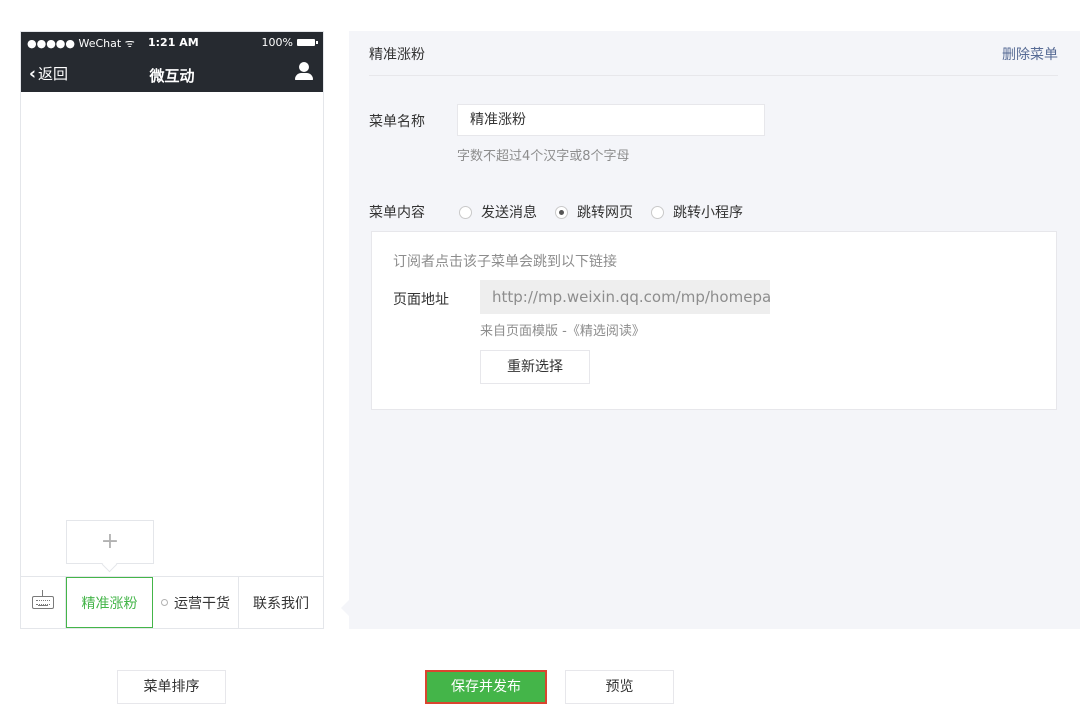 The height and width of the screenshot is (727, 1080). I want to click on time-text: 1:21 AM, so click(173, 42).